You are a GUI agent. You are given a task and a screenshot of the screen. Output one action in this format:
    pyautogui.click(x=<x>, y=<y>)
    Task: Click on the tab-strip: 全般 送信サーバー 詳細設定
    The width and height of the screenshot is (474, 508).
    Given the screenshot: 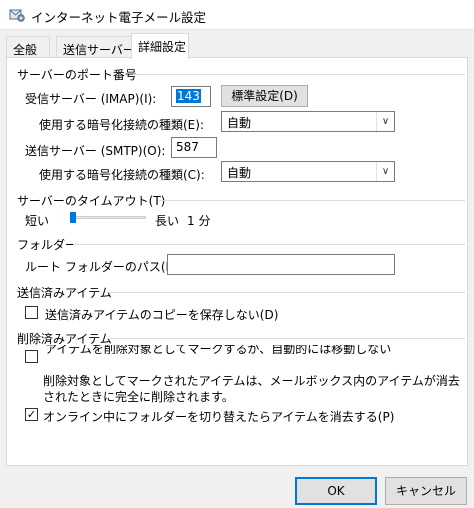 What is the action you would take?
    pyautogui.click(x=237, y=44)
    